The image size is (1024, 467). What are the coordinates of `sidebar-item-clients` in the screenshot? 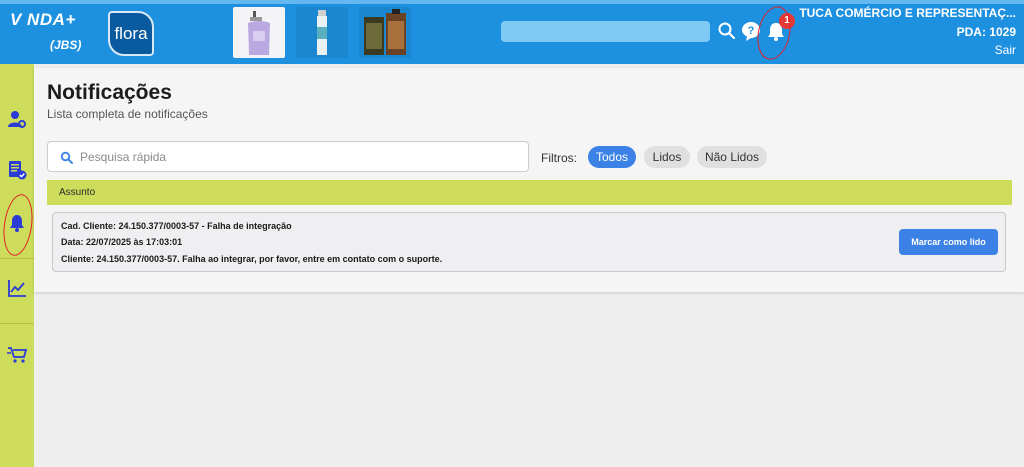 It's located at (17, 119).